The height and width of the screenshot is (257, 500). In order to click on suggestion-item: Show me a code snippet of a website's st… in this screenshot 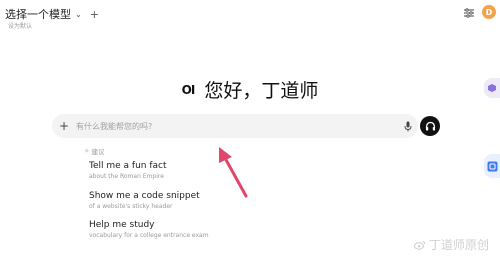, I will do `click(144, 200)`.